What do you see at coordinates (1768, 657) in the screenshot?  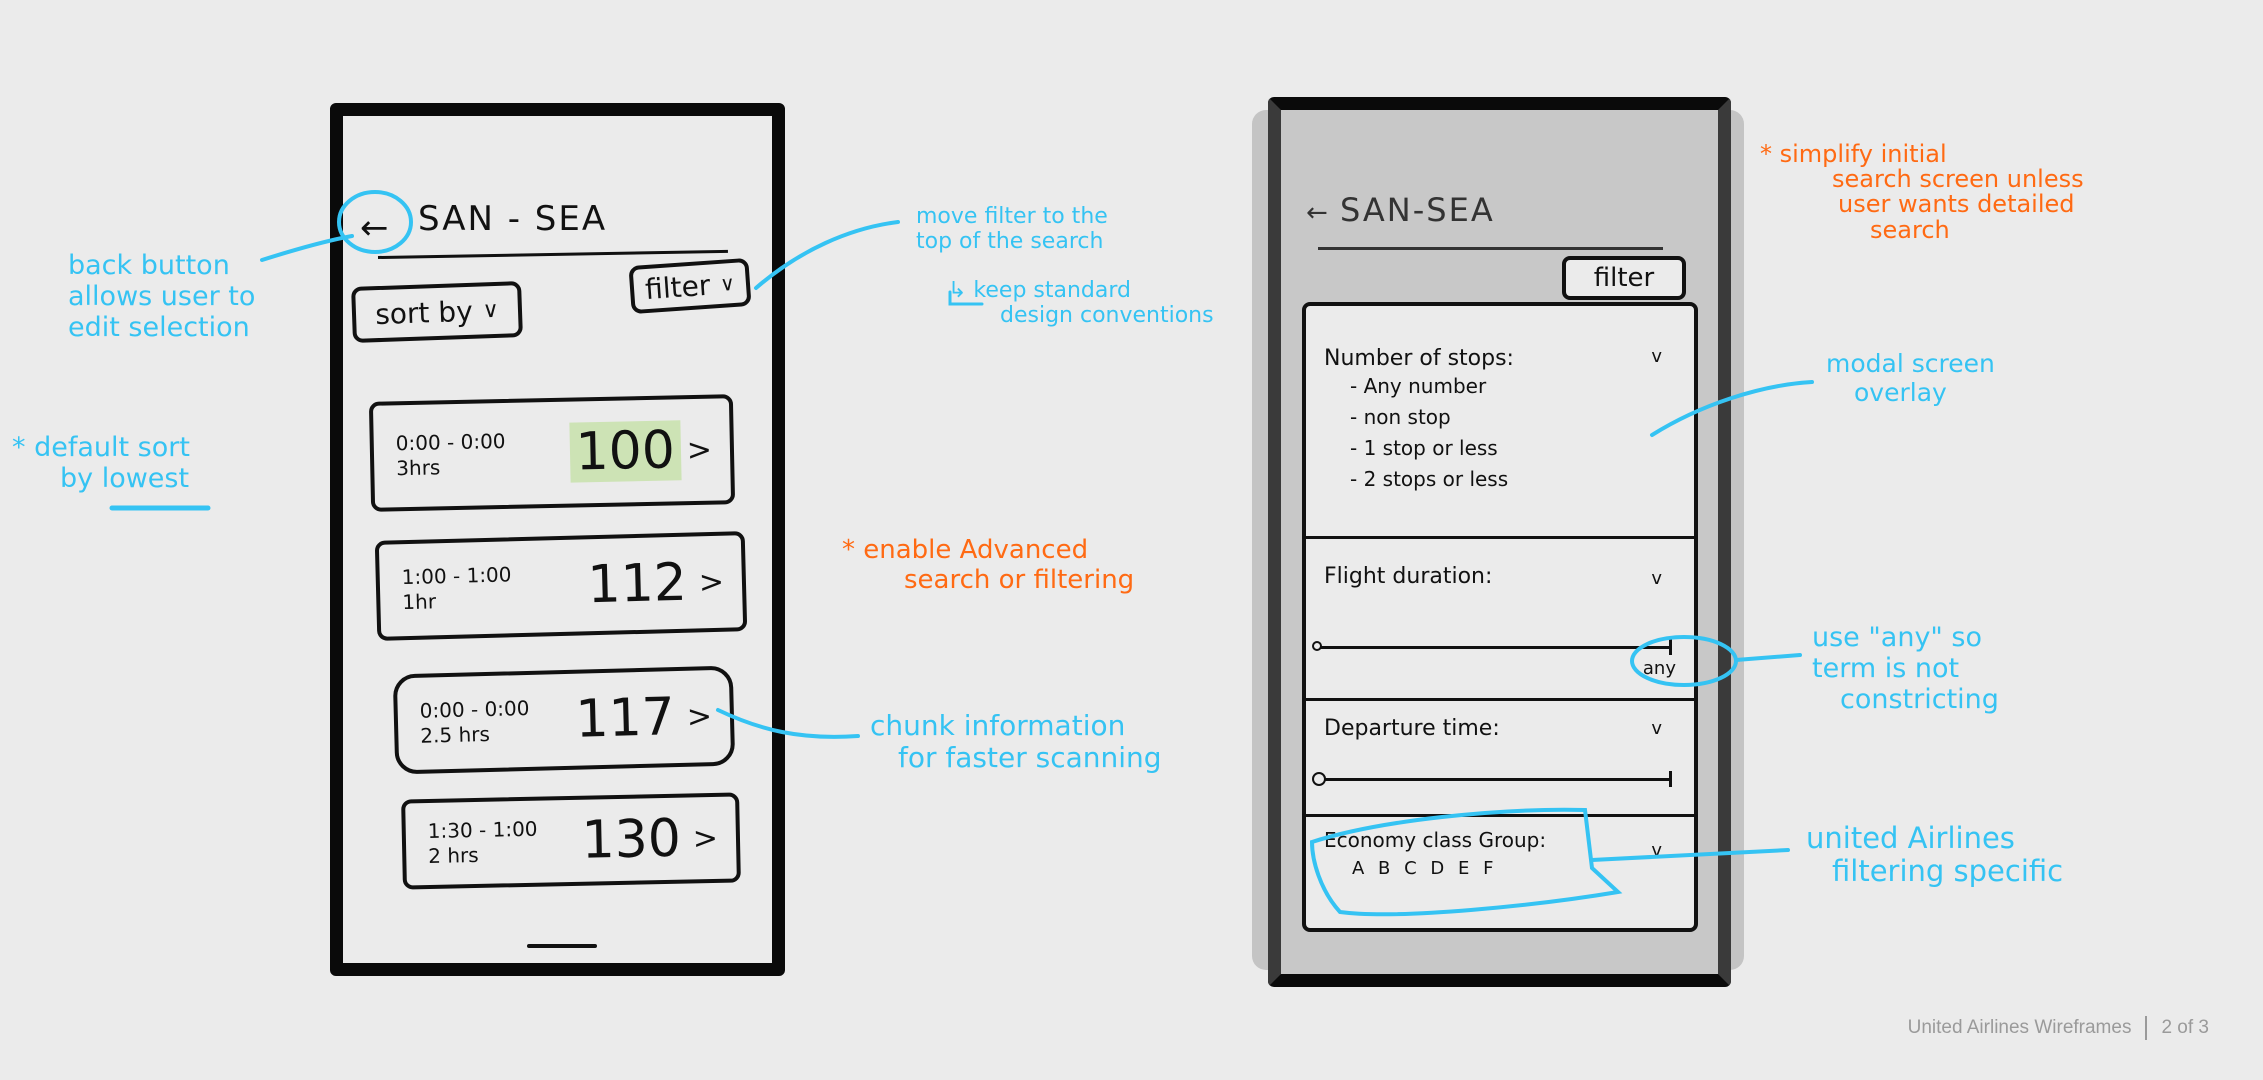 I see `use-any-leader` at bounding box center [1768, 657].